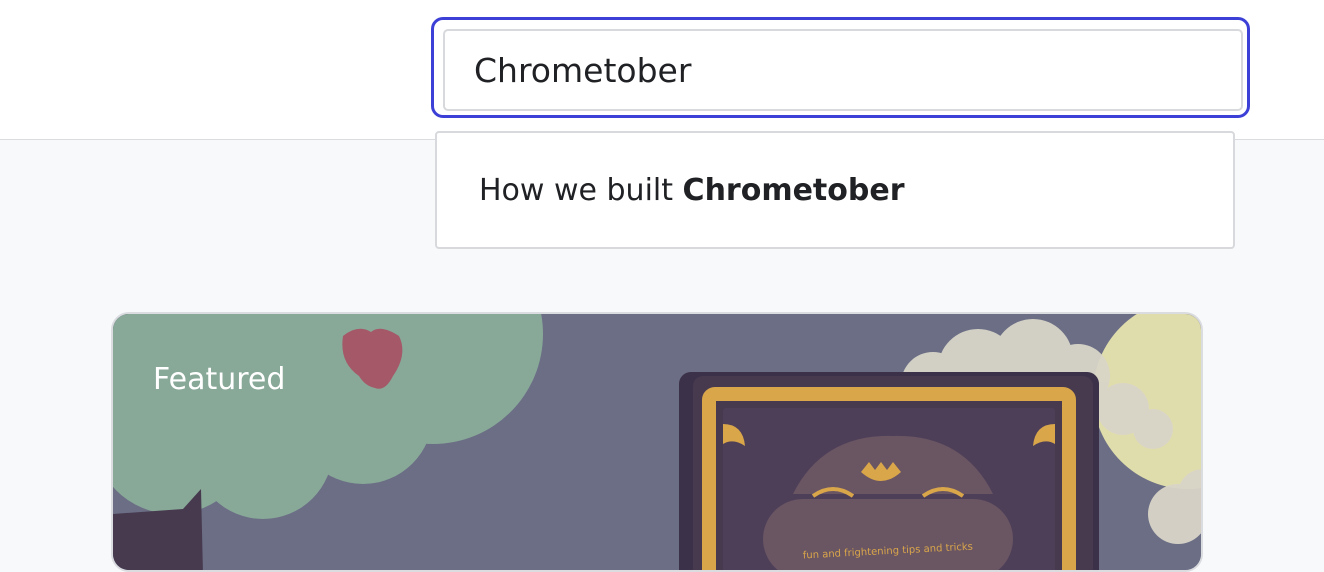 The width and height of the screenshot is (1324, 572). What do you see at coordinates (793, 190) in the screenshot?
I see `suggestion-match: Chrometober` at bounding box center [793, 190].